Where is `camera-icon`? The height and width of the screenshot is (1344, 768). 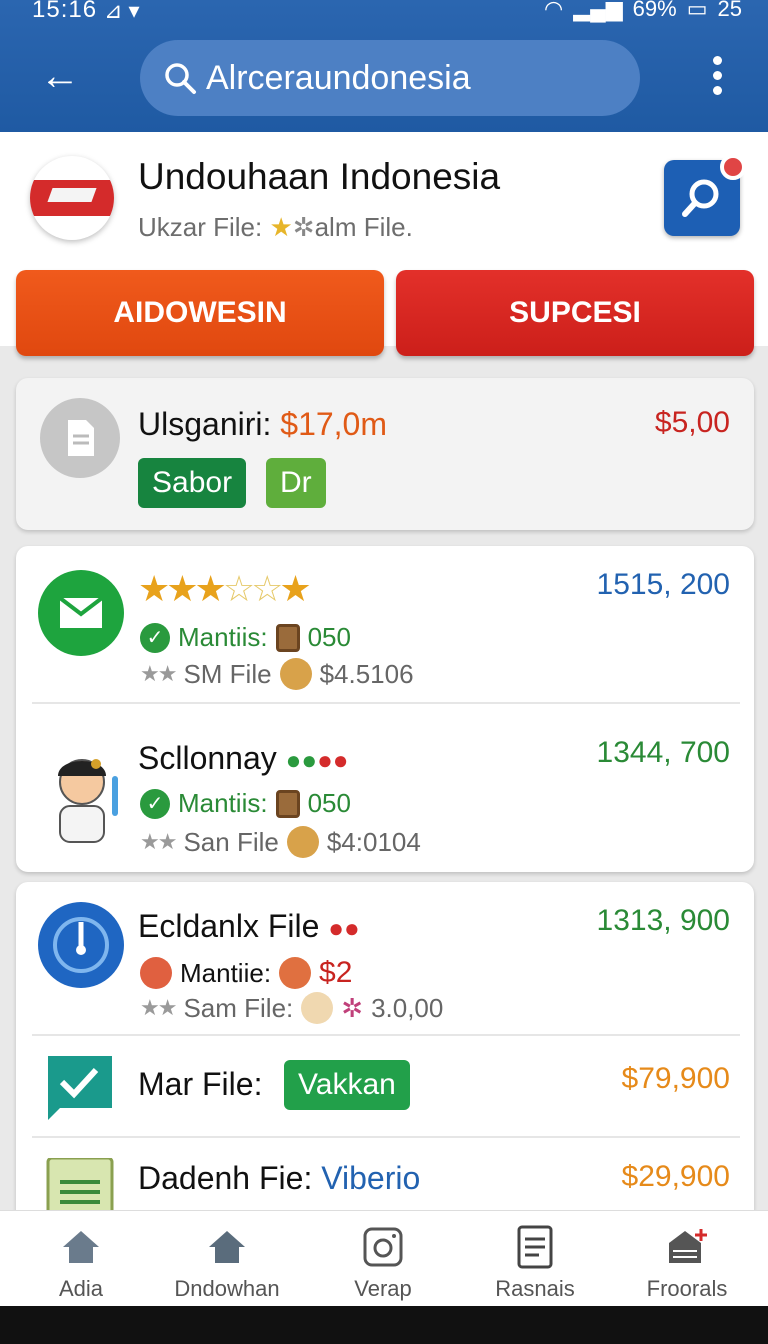
camera-icon is located at coordinates (383, 1247).